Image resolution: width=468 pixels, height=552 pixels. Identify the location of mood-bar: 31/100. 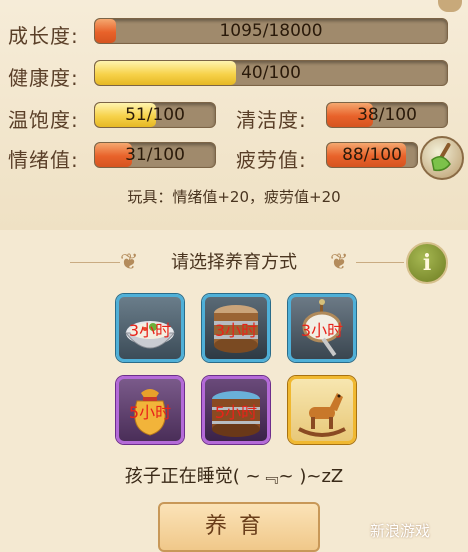
(155, 155).